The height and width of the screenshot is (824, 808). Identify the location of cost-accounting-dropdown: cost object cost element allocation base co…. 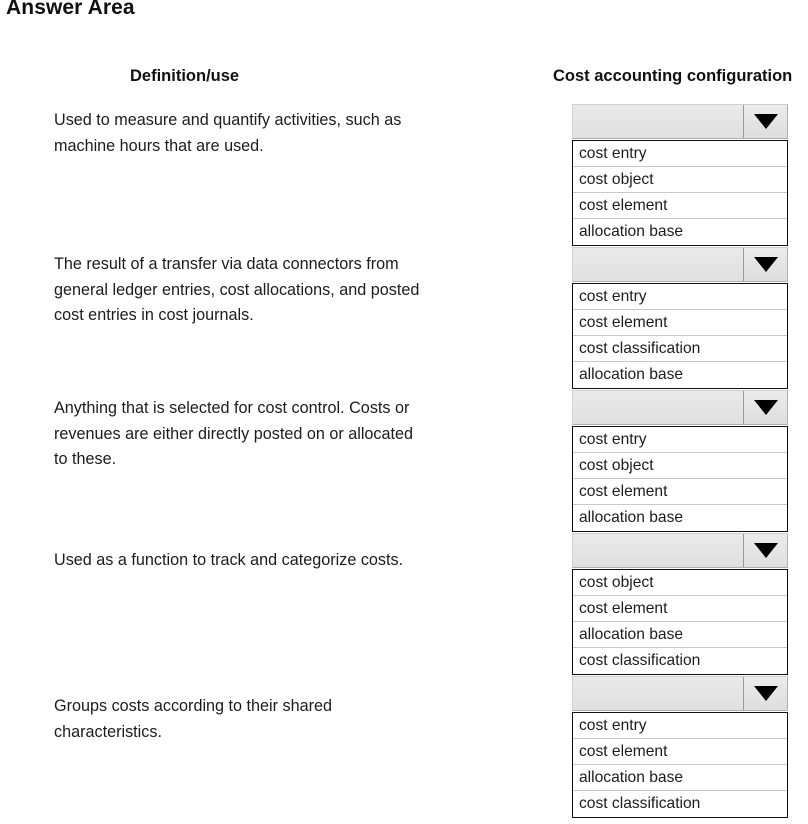
(680, 604).